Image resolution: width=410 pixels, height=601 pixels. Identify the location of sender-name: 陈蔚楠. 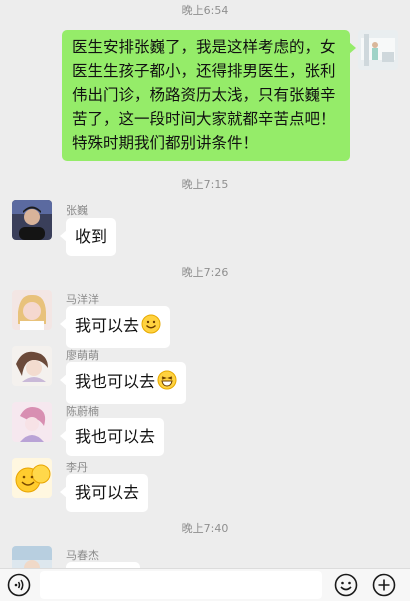
(82, 411).